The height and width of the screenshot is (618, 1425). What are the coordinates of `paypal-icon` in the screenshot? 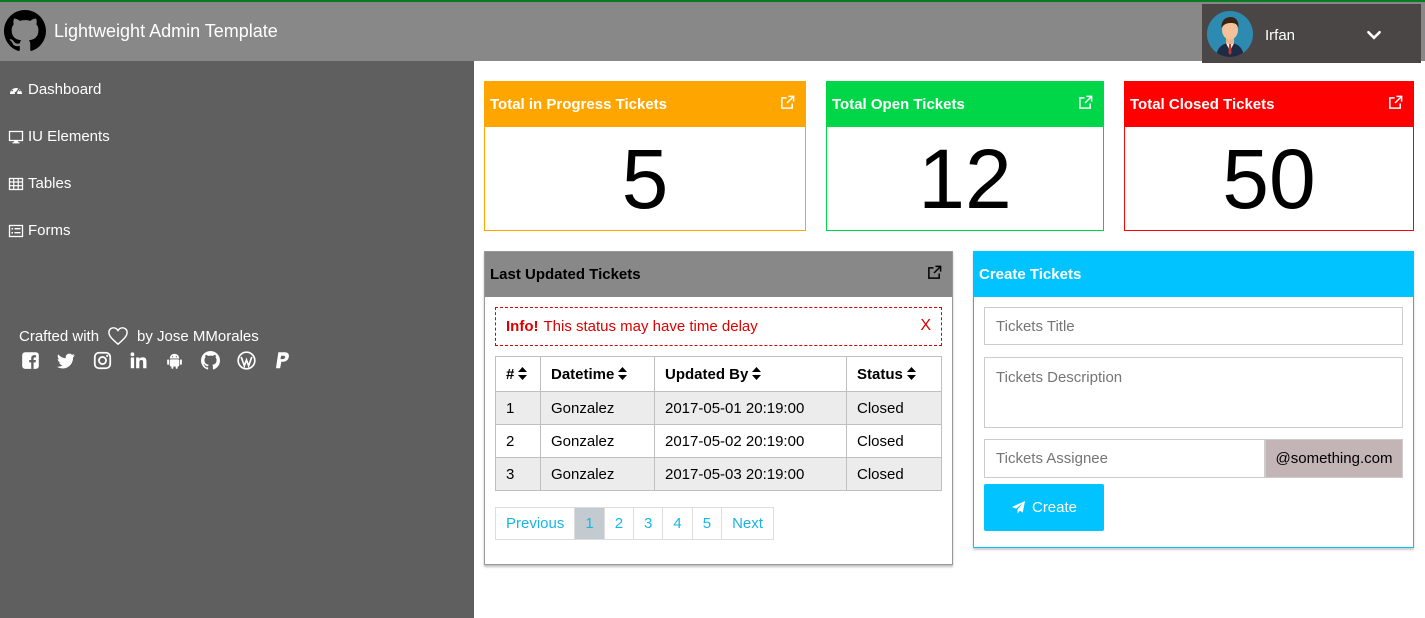 It's located at (291, 360).